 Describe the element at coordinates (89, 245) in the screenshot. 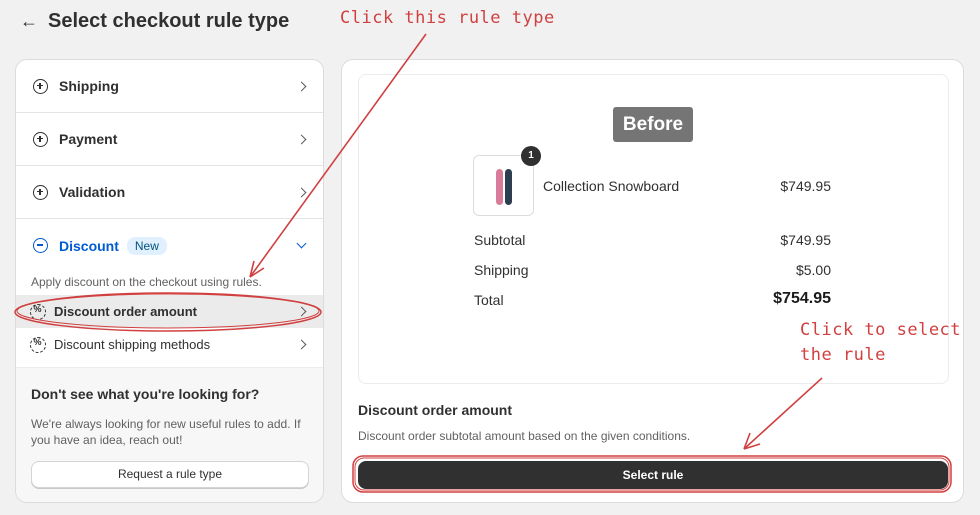

I see `category-label: Discount` at that location.